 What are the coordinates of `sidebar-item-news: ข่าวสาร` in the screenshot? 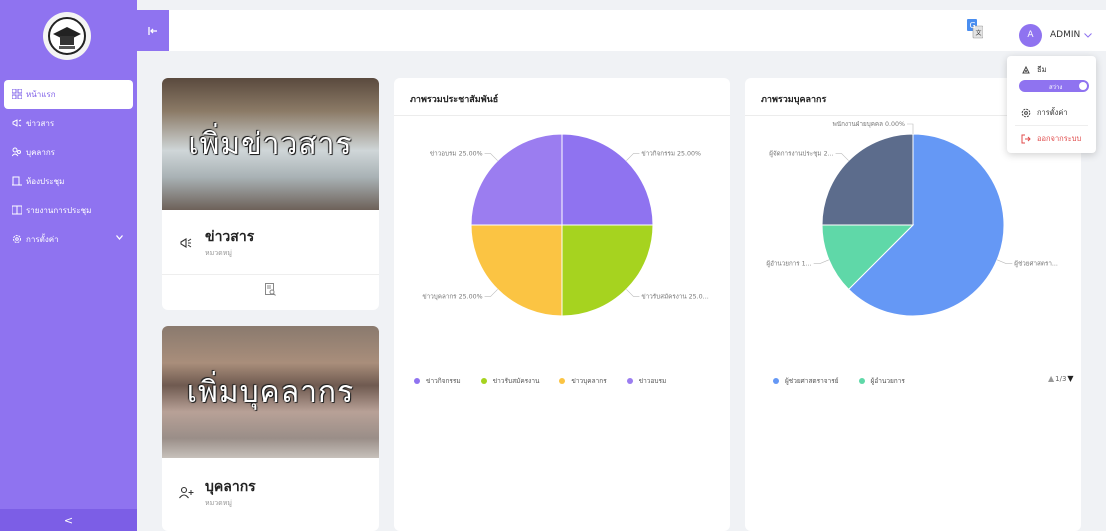 It's located at (68, 123).